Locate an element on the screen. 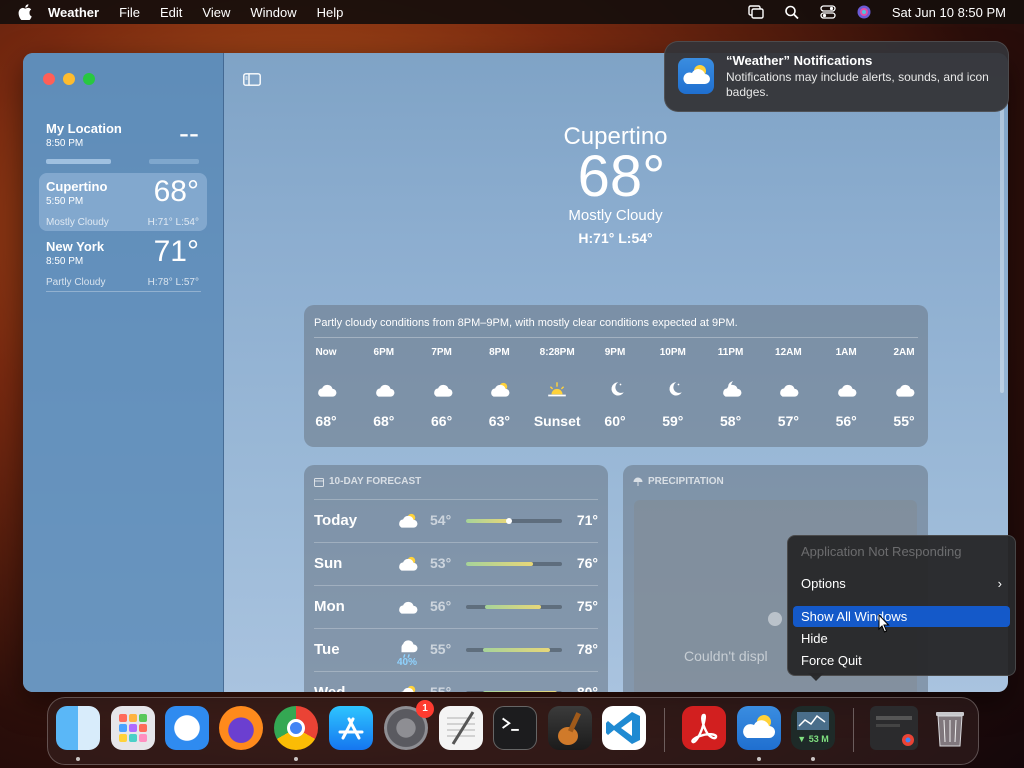 The width and height of the screenshot is (1024, 768). hourly-column: 8PM 63° is located at coordinates (499, 388).